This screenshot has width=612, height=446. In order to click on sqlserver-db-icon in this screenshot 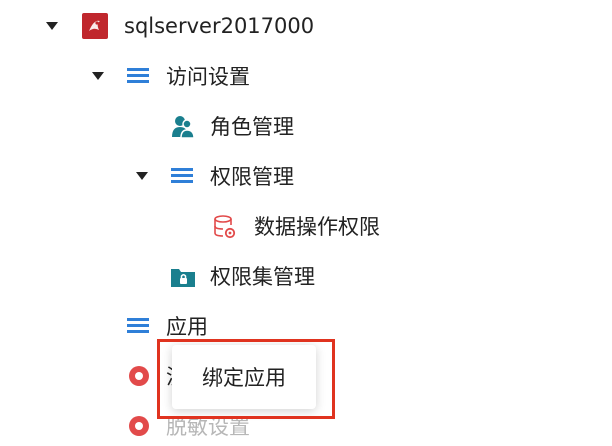, I will do `click(95, 26)`.